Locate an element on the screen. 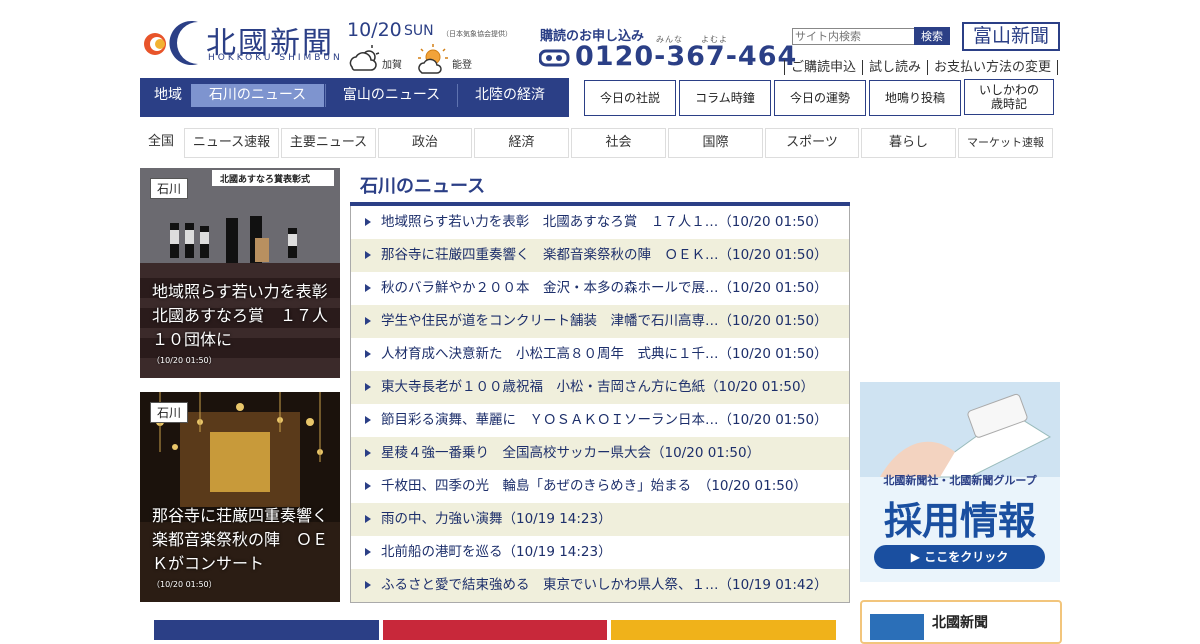 This screenshot has height=644, width=1200. list-item: 東大寺長老が１００歳祝福 小松・吉岡さん方に色紙（10/20 01:50） is located at coordinates (600, 387).